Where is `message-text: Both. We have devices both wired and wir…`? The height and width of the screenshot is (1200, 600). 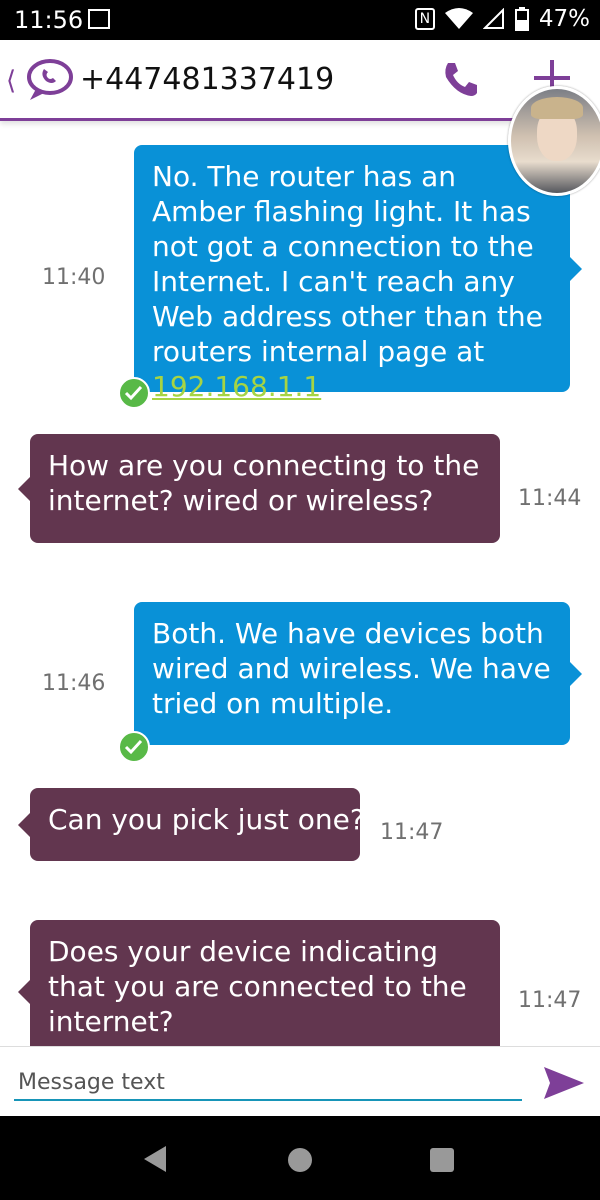
message-text: Both. We have devices both wired and wir… is located at coordinates (351, 668).